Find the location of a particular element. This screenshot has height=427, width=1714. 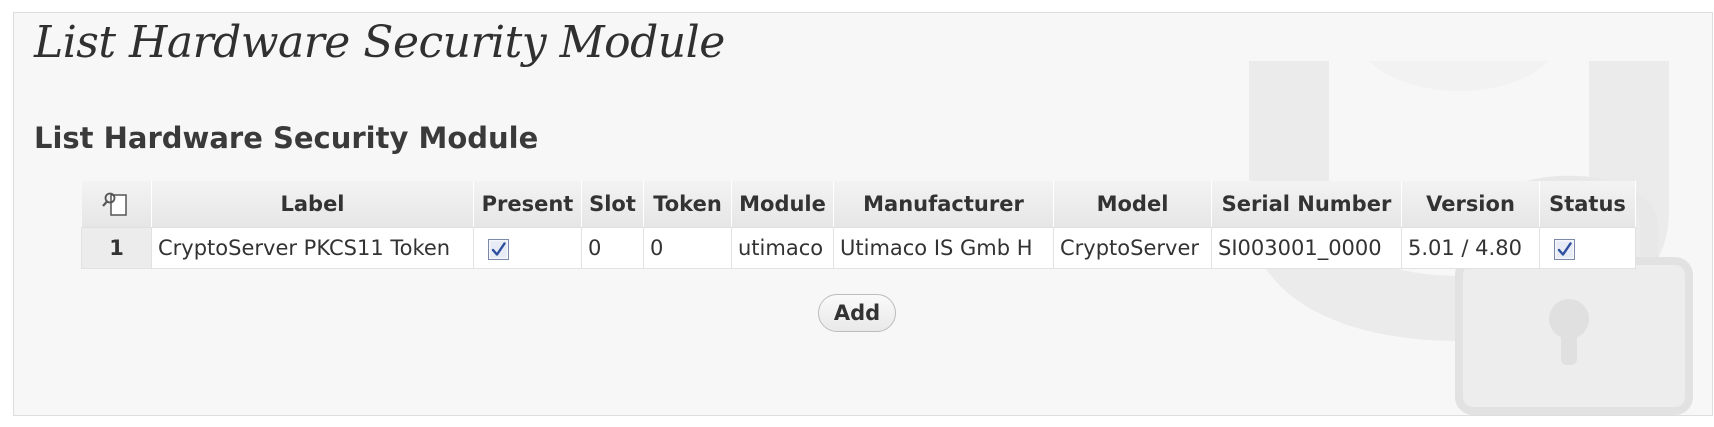

cell-present is located at coordinates (527, 248).